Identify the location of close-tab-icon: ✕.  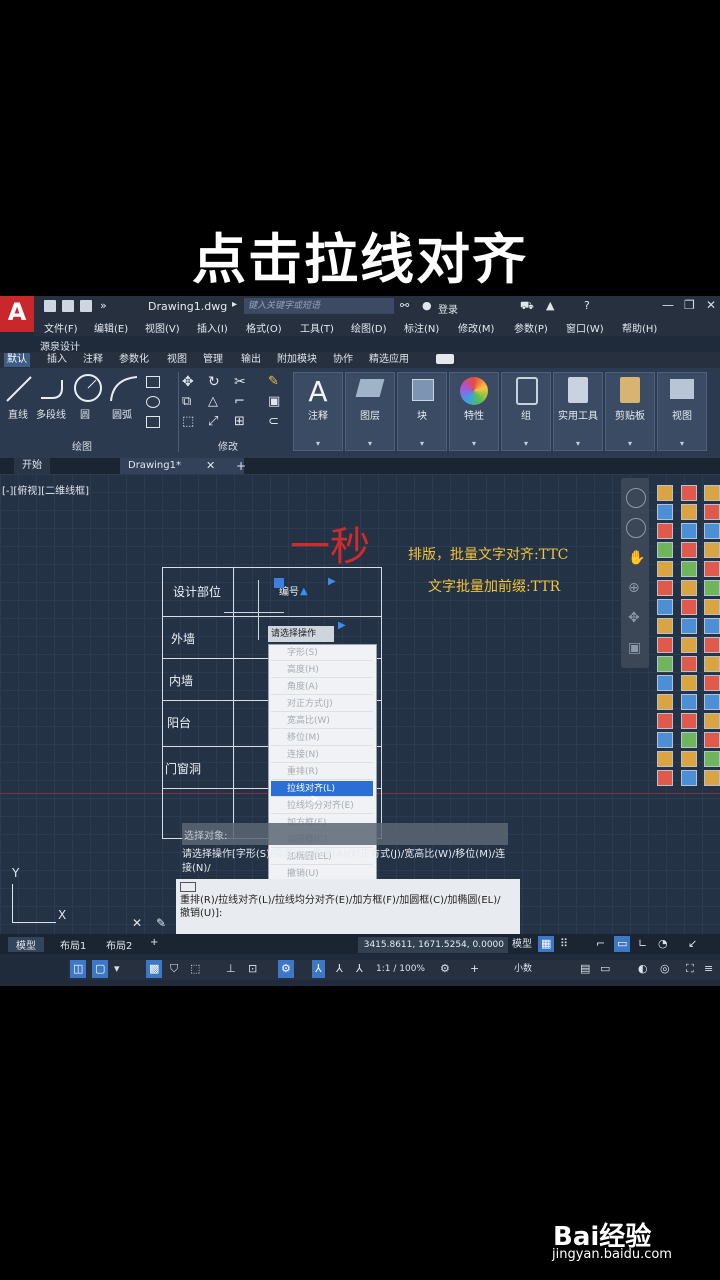
(210, 466).